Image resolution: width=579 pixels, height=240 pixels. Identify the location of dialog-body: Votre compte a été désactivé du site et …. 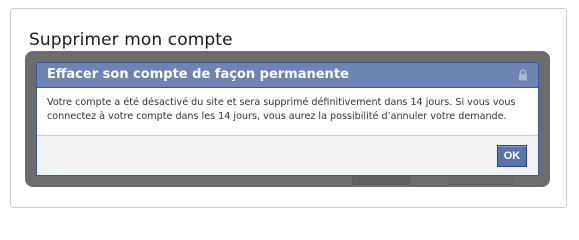
(287, 108).